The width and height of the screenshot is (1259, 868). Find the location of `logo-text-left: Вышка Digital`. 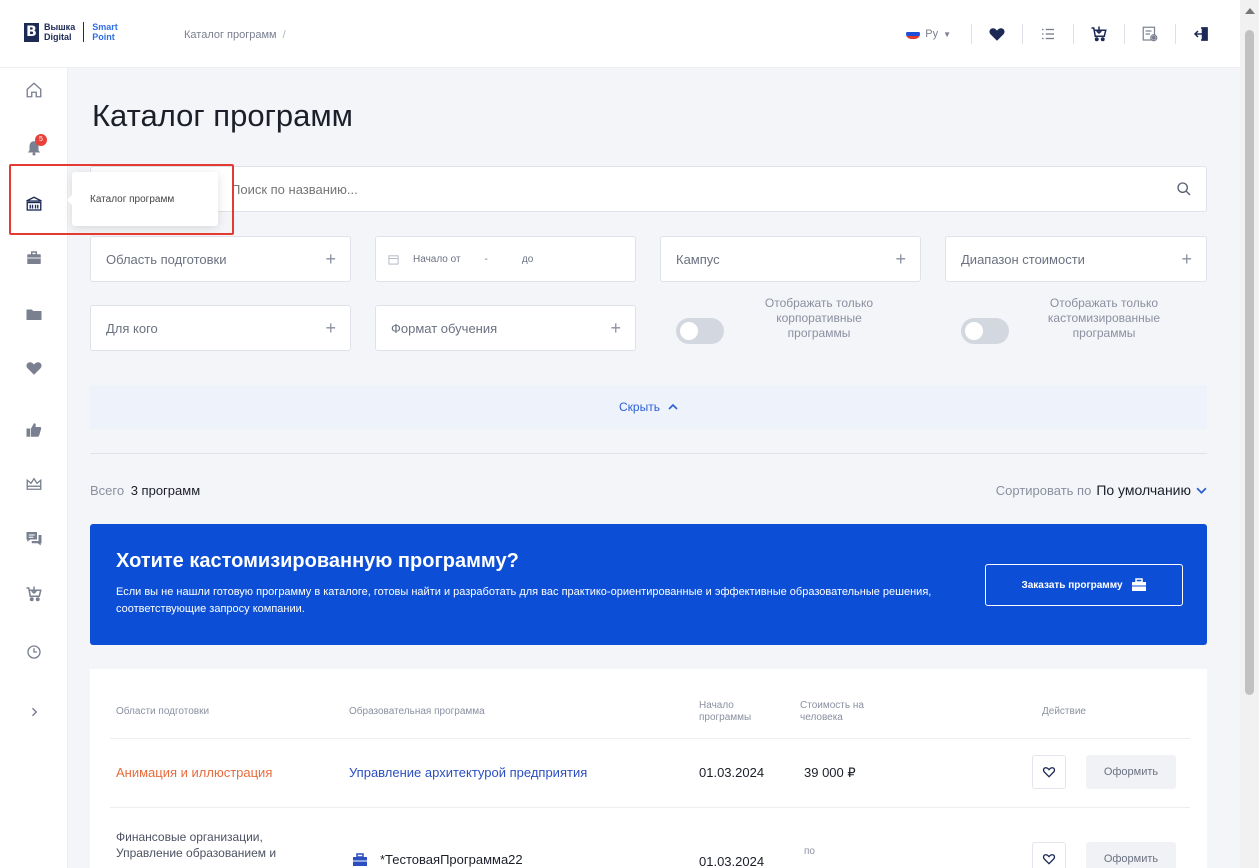

logo-text-left: Вышка Digital is located at coordinates (59, 32).